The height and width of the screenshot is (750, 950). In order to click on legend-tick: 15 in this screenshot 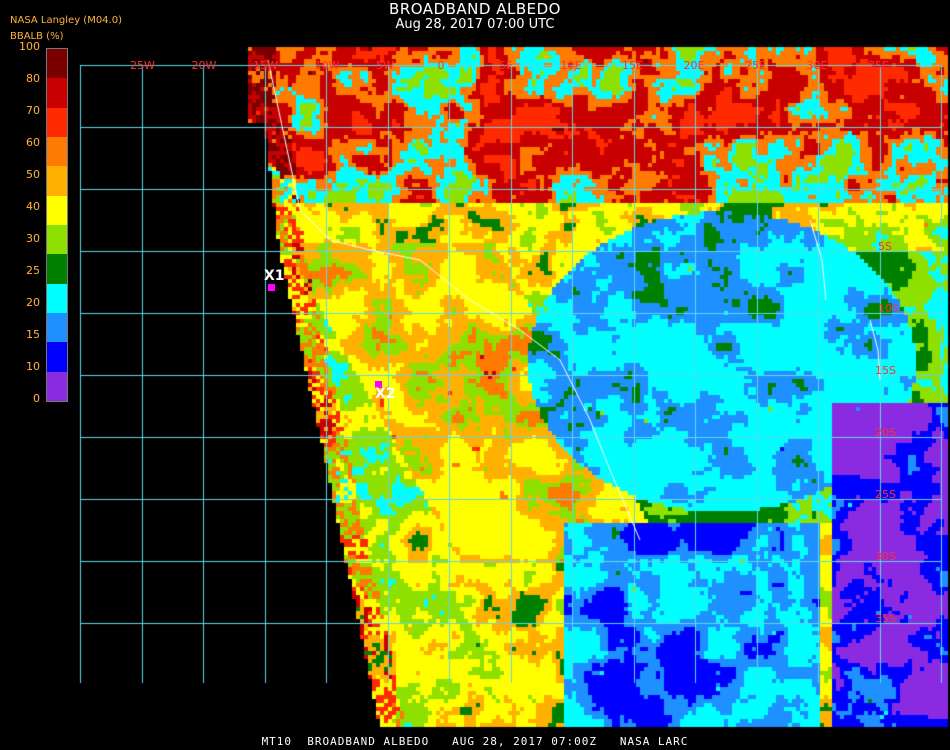, I will do `click(33, 334)`.